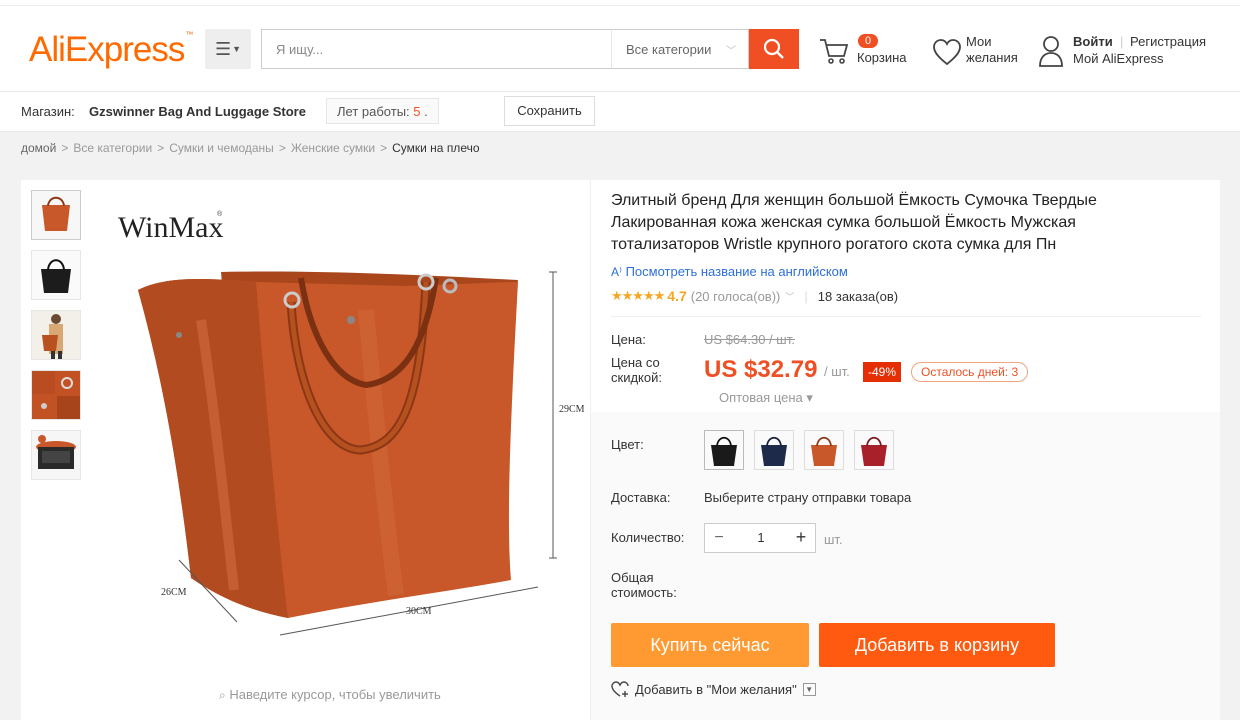 Image resolution: width=1240 pixels, height=720 pixels. What do you see at coordinates (436, 148) in the screenshot?
I see `breadcrumb-shoulder-bags: Сумки на плечо` at bounding box center [436, 148].